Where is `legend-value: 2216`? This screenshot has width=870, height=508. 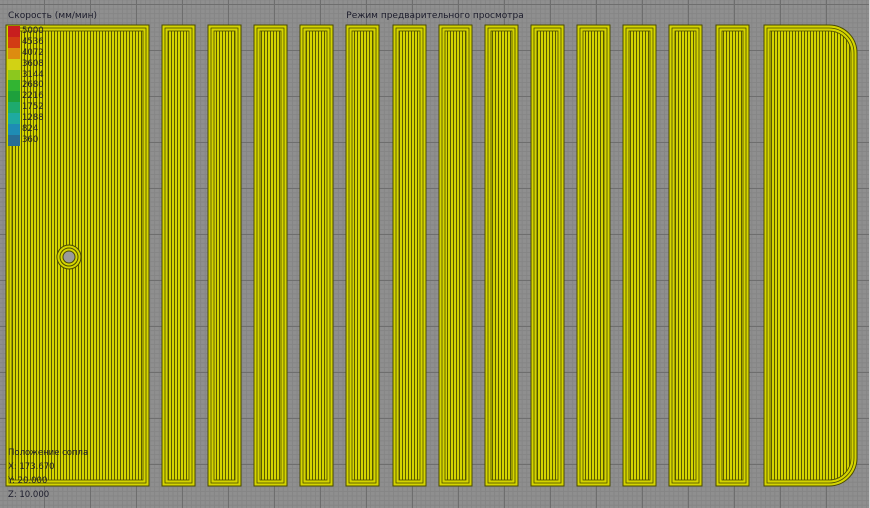
legend-value: 2216 is located at coordinates (33, 96).